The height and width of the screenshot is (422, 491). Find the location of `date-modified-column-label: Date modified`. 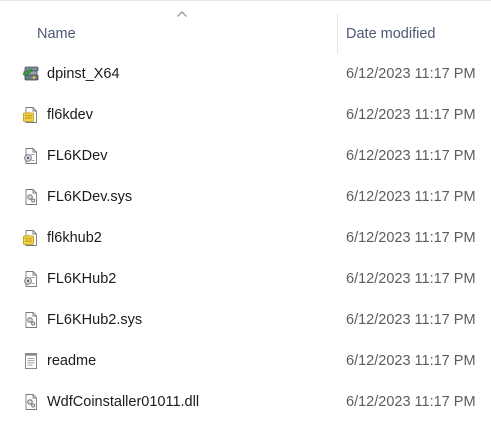

date-modified-column-label: Date modified is located at coordinates (391, 34).